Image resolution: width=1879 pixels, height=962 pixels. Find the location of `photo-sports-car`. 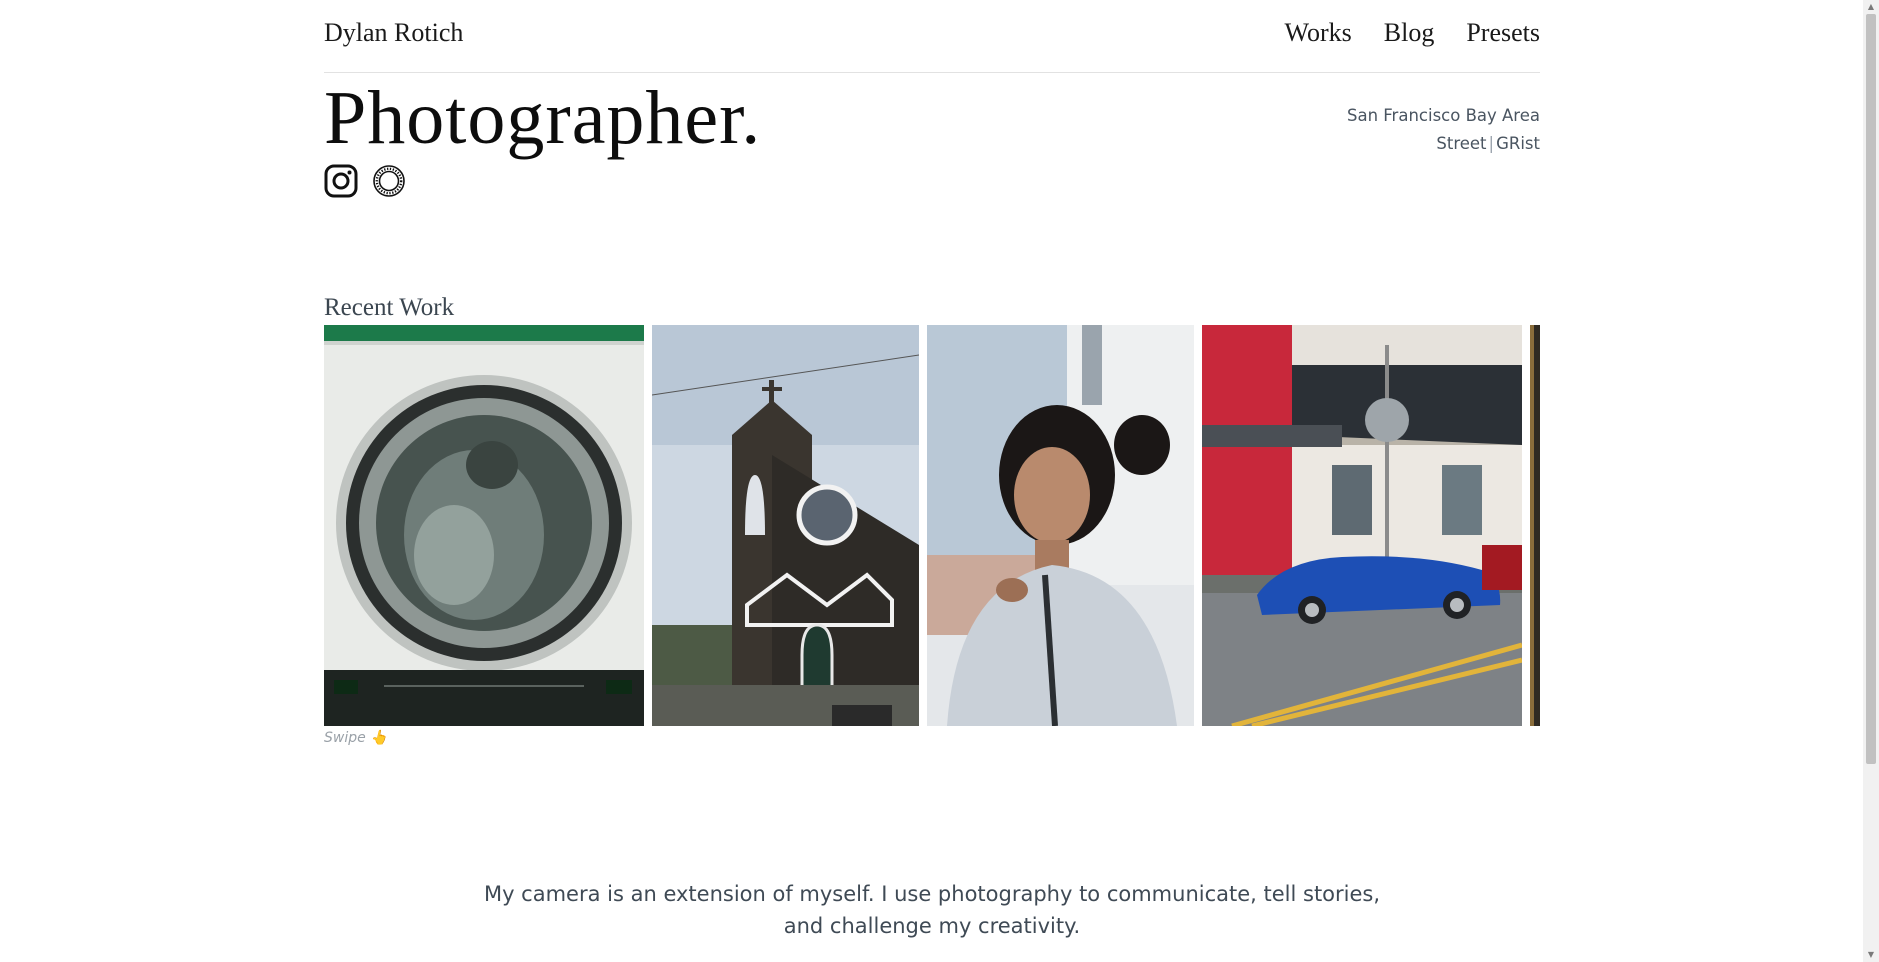

photo-sports-car is located at coordinates (1362, 525).